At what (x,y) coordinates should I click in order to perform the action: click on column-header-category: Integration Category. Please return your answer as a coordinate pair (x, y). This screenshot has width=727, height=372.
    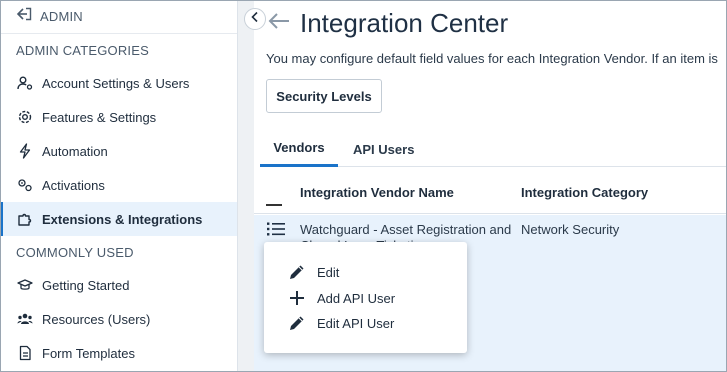
    Looking at the image, I should click on (584, 192).